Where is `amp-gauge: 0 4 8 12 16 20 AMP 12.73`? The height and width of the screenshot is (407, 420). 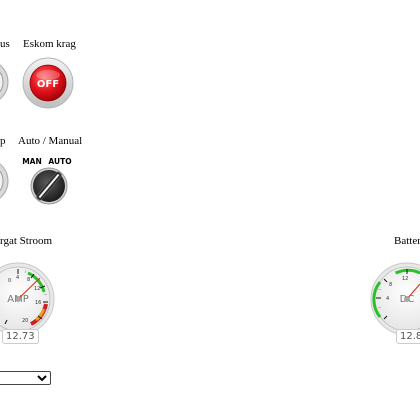 amp-gauge: 0 4 8 12 16 20 AMP 12.73 is located at coordinates (30, 303).